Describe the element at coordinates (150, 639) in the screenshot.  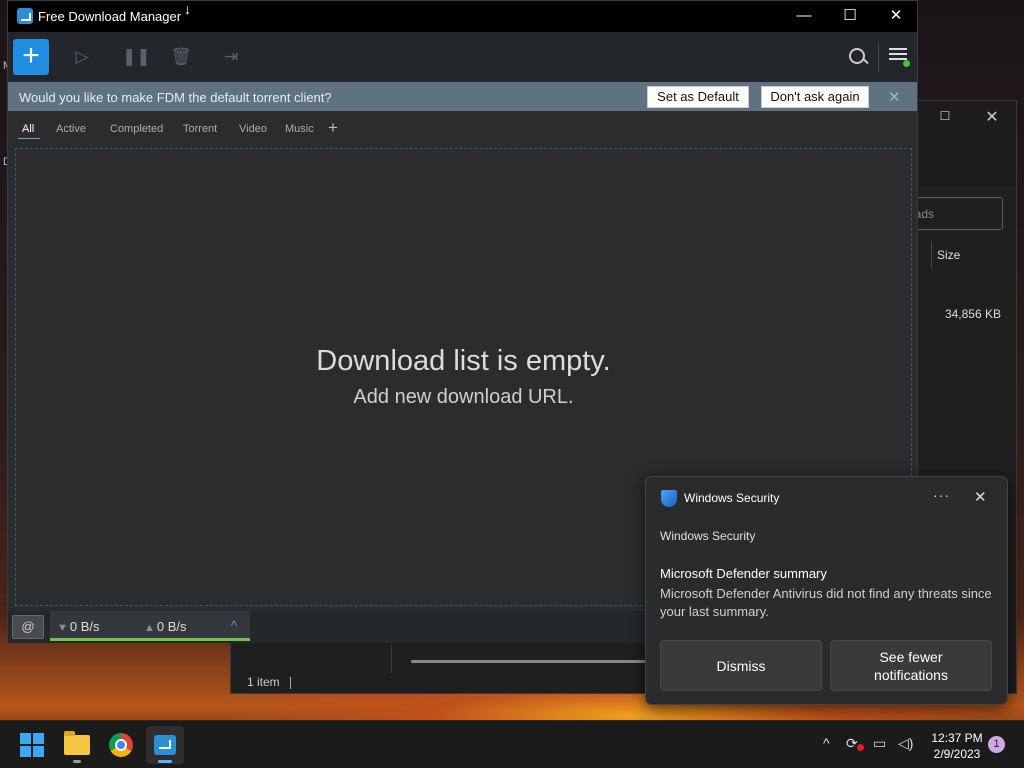
I see `speed-bar` at that location.